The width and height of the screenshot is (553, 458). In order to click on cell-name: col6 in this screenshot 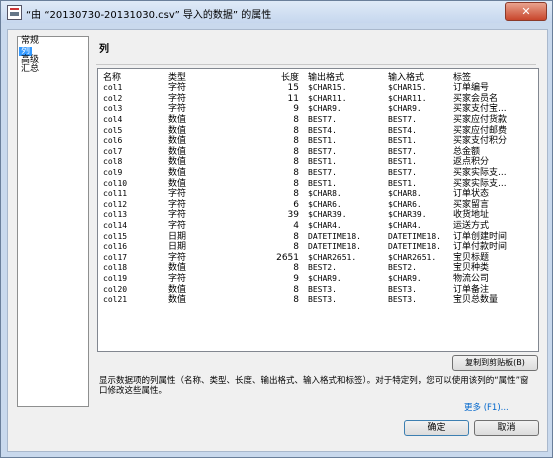, I will do `click(113, 141)`.